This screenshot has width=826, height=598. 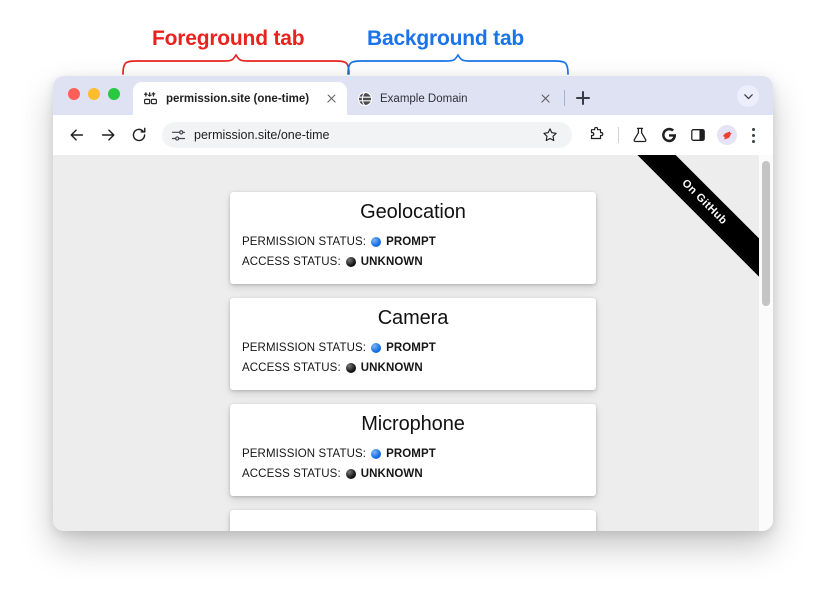 I want to click on tab-permission-site: permission.site (one-time), so click(x=240, y=98).